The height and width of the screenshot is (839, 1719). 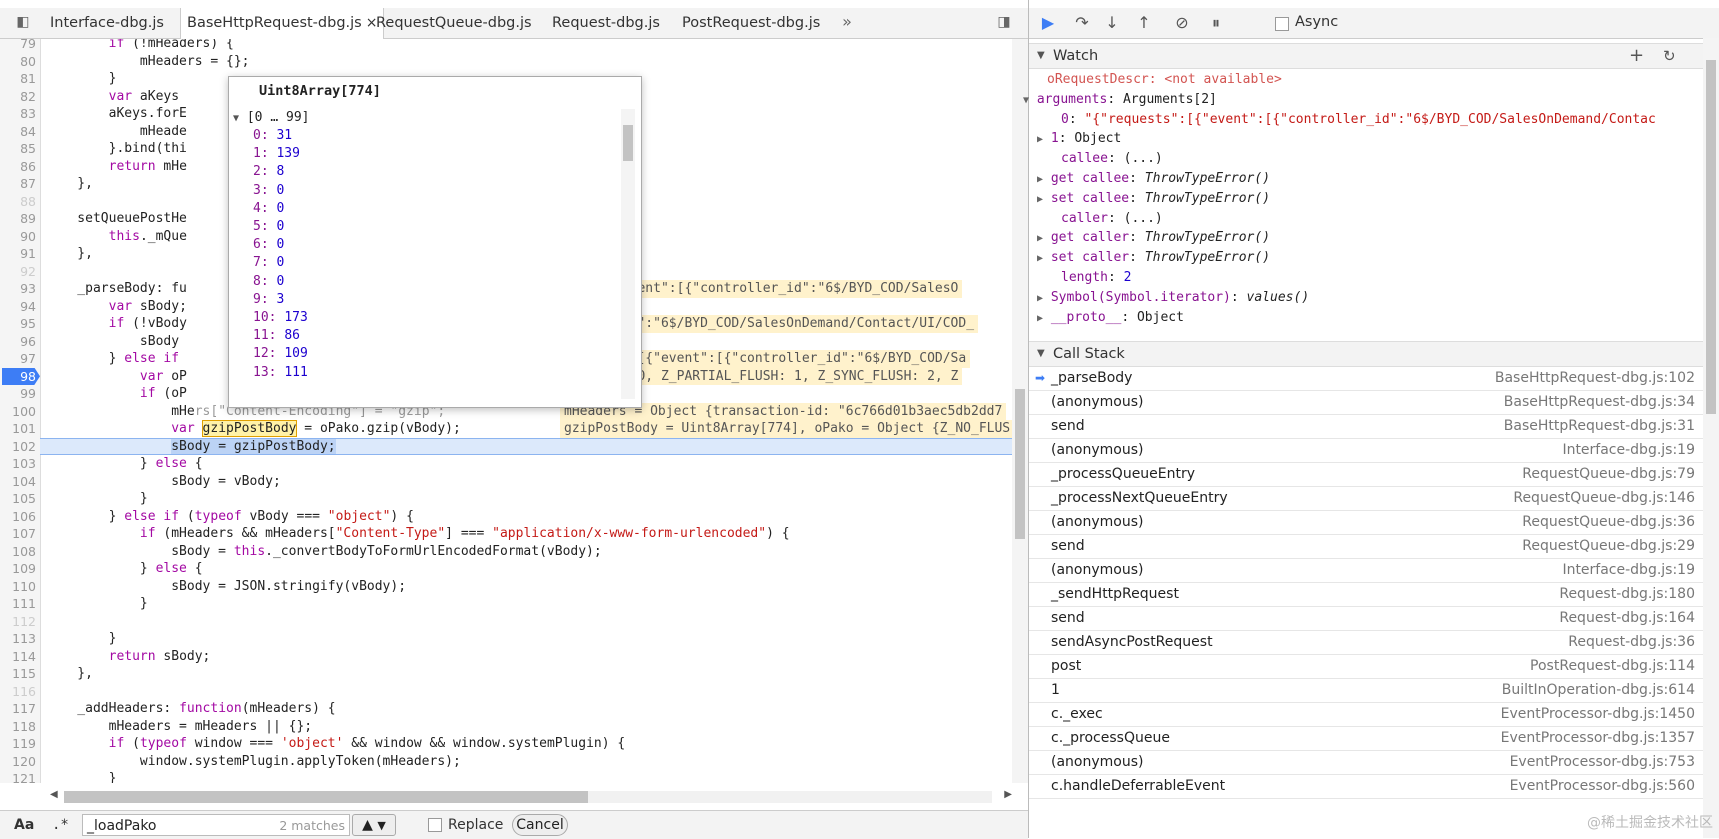 I want to click on pause-on-exceptions-icon: ⏸, so click(x=1216, y=23).